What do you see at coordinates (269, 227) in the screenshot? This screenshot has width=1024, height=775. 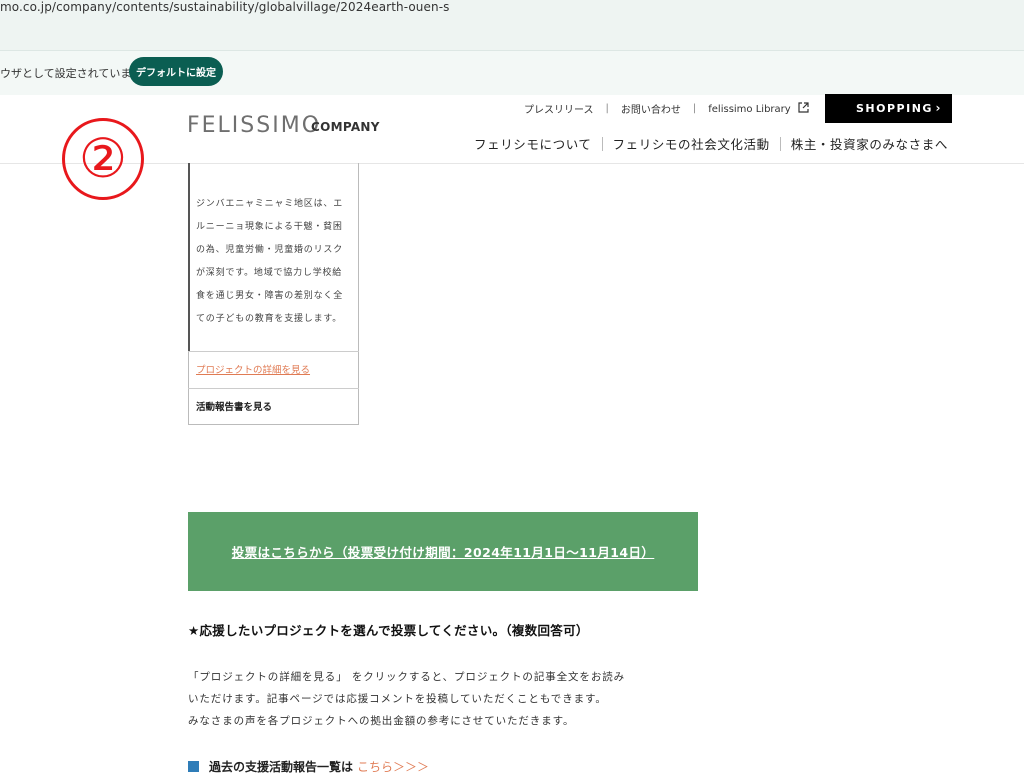 I see `description-line: ルニーニョ現象による干魃・貧困` at bounding box center [269, 227].